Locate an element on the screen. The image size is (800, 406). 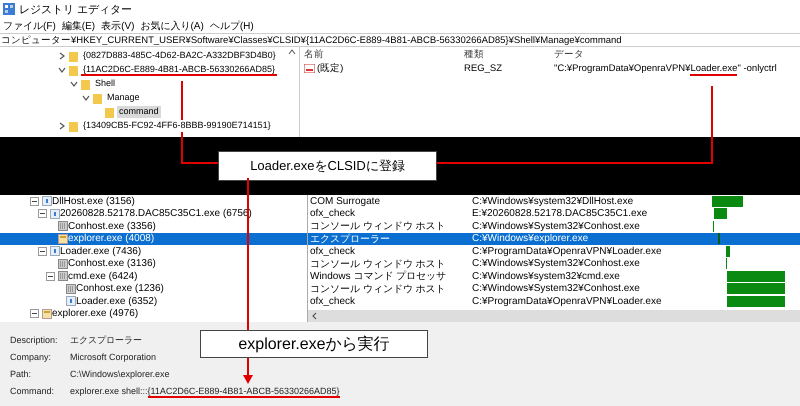
menu-item: 表示(V) is located at coordinates (117, 25).